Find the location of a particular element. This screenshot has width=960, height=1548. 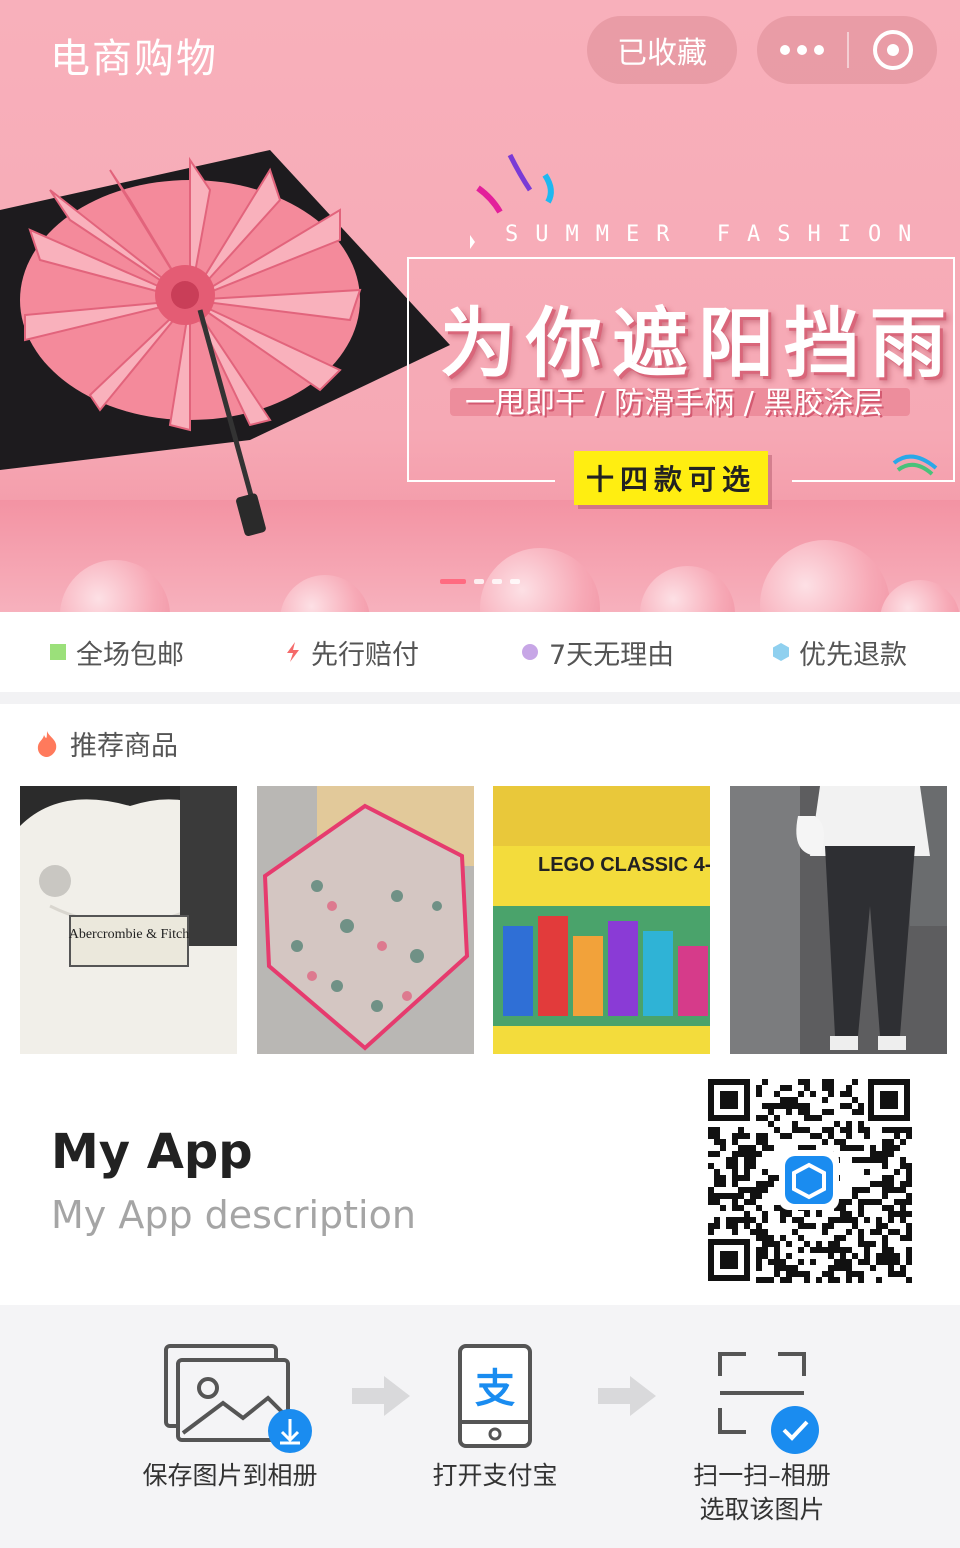

qr-code-image is located at coordinates (809, 1180).